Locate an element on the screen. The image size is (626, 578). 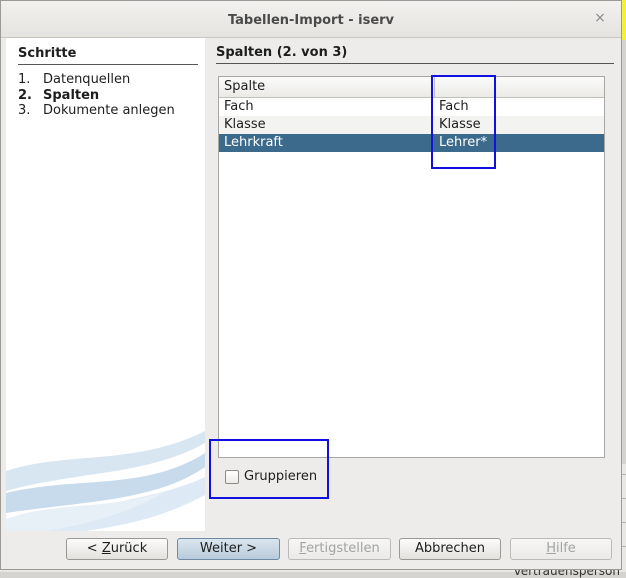
back-button-label: urück is located at coordinates (129, 548).